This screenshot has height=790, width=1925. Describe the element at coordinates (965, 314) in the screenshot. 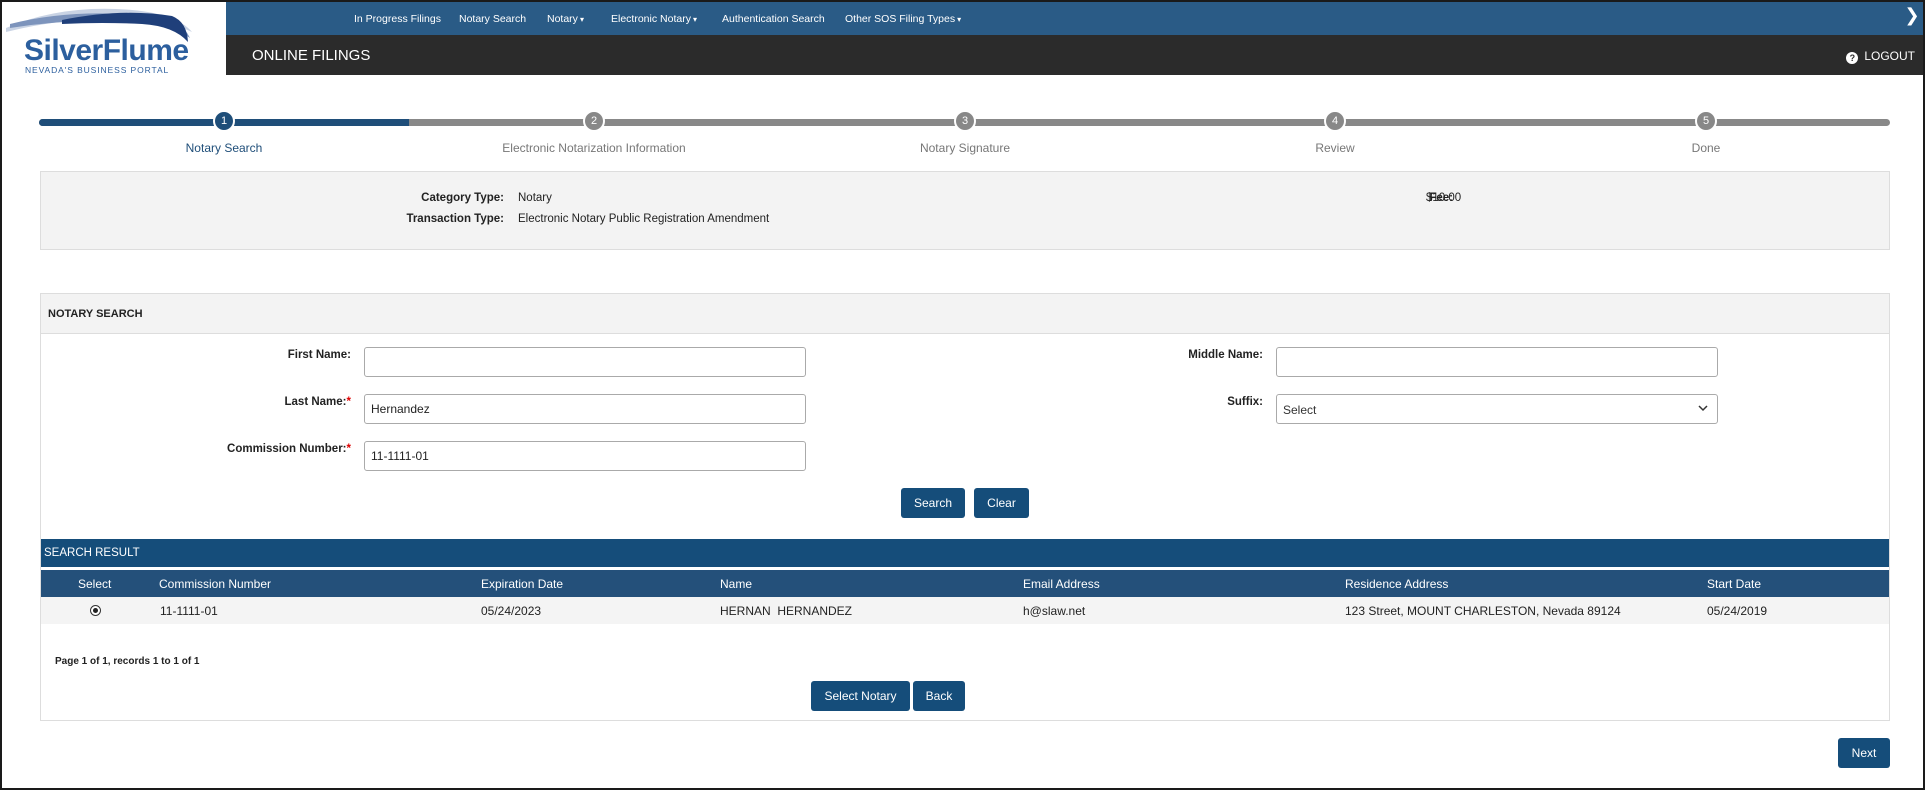

I see `panel-header: NOTARY SEARCH` at that location.